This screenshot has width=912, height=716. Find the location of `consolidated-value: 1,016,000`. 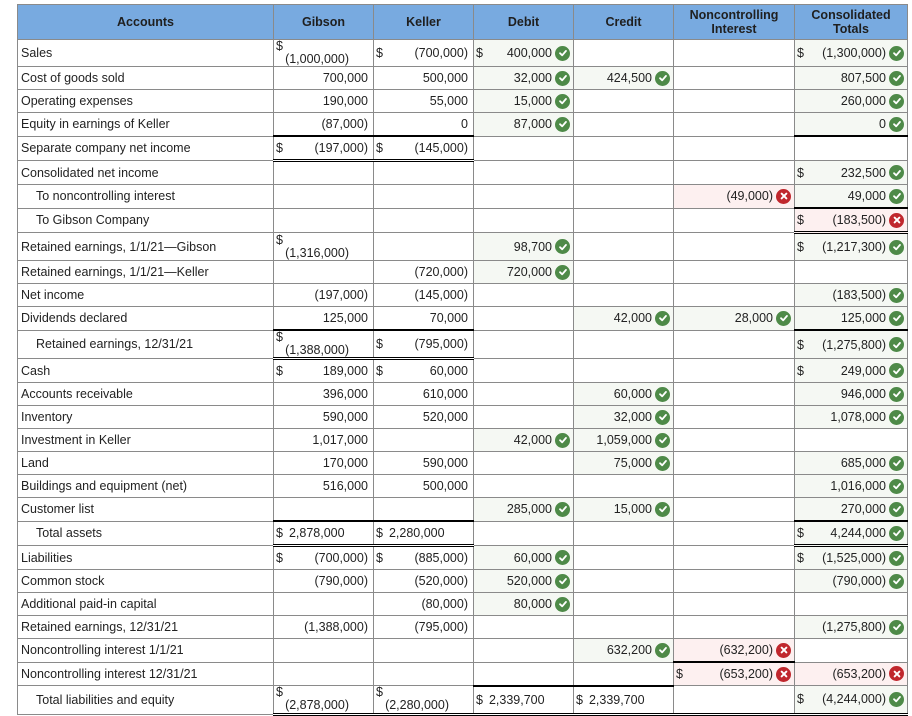

consolidated-value: 1,016,000 is located at coordinates (858, 486).